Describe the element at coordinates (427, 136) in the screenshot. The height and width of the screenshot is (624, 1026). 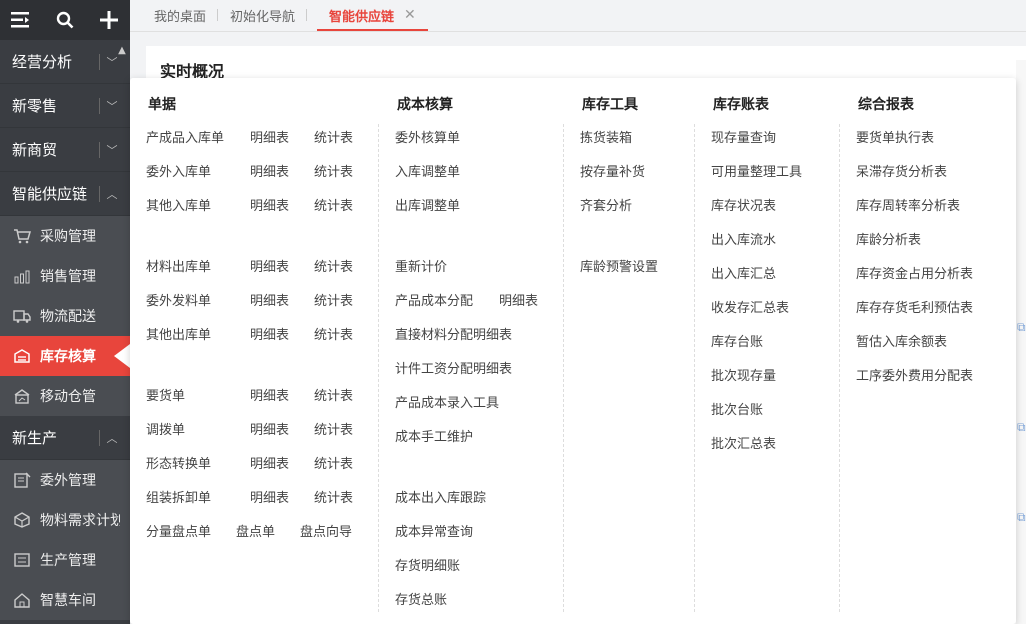
I see `menu-link: 委外核算单` at that location.